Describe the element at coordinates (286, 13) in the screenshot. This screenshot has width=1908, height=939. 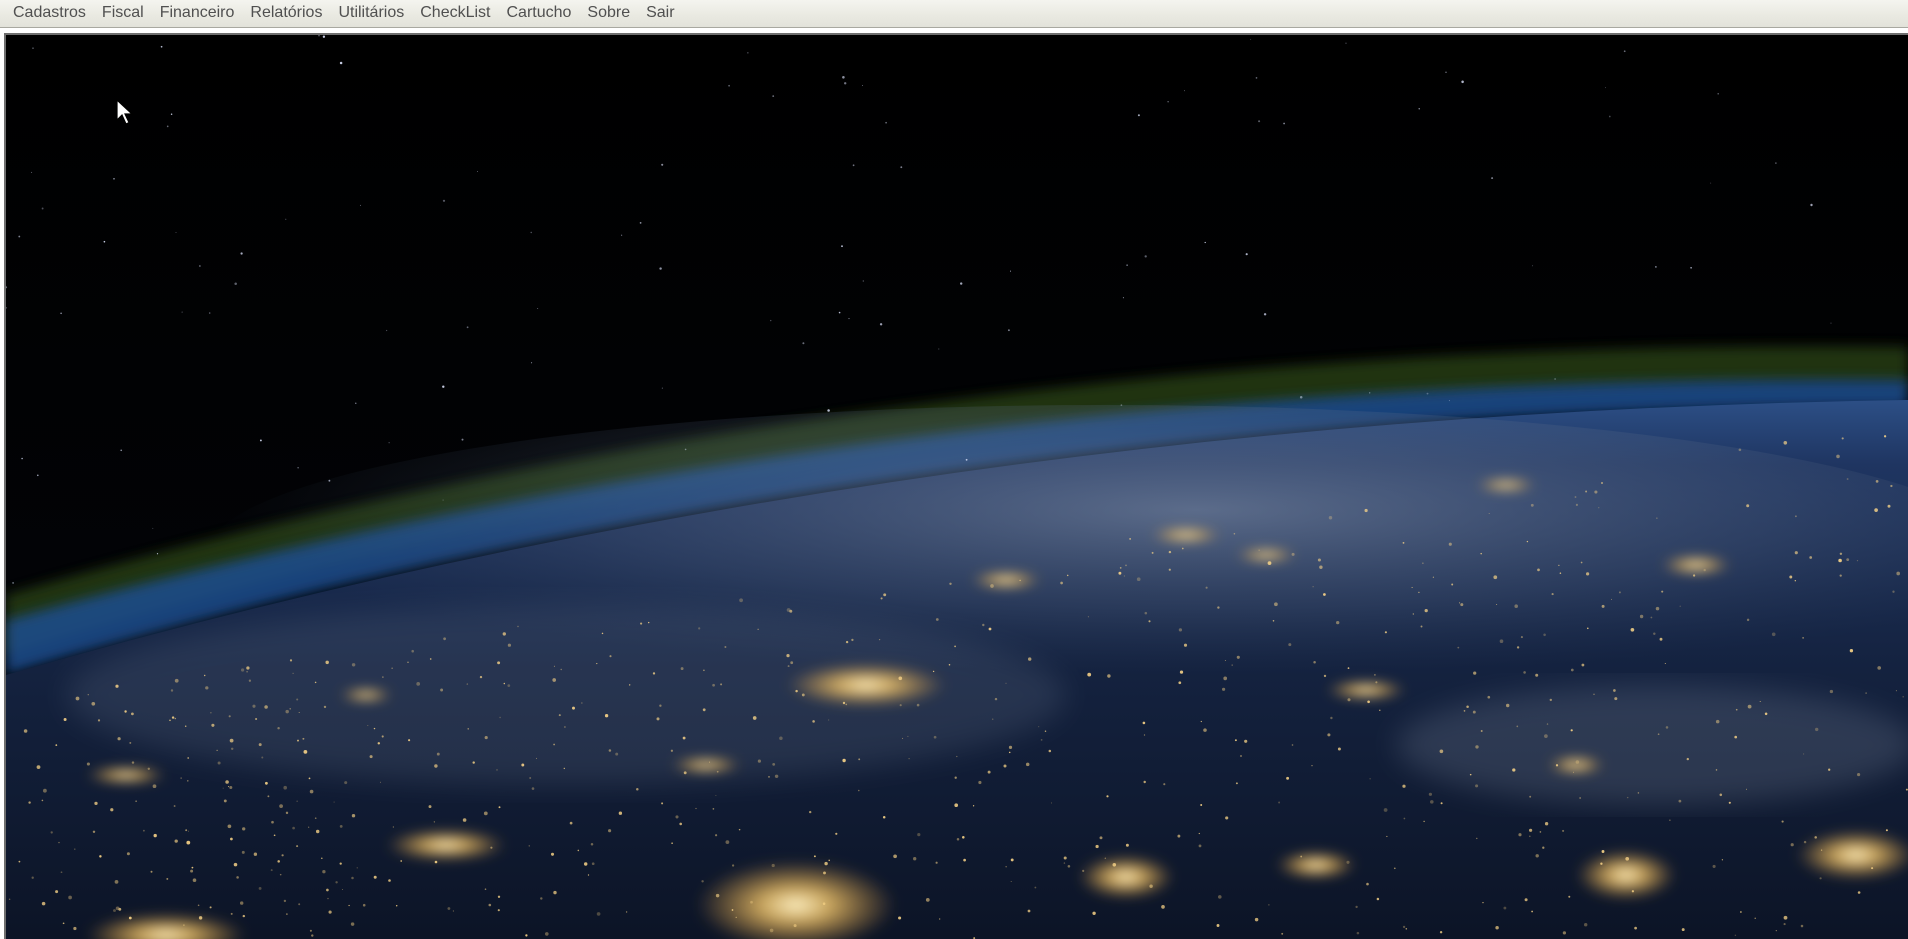
I see `menu-relatorios: Relatórios` at that location.